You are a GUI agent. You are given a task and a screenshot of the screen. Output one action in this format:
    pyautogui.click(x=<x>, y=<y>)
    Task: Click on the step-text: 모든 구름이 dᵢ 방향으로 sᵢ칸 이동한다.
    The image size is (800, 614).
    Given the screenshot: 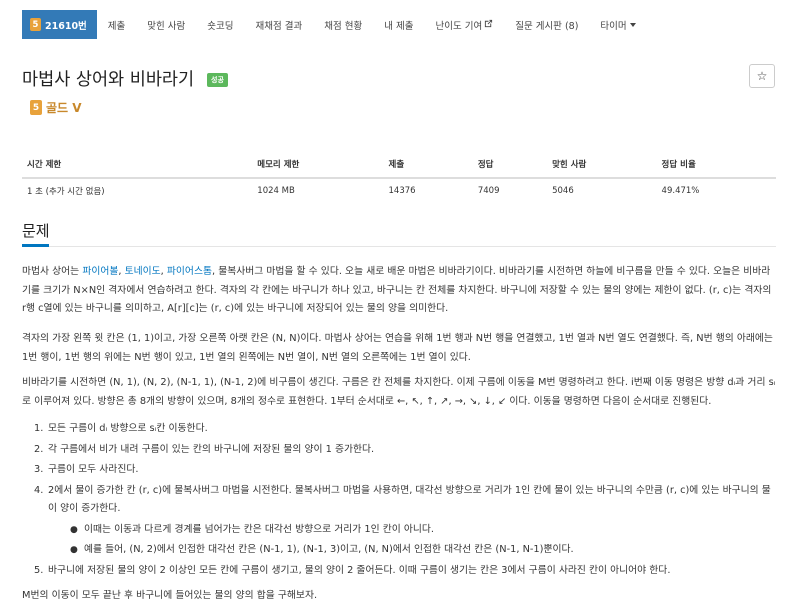 What is the action you would take?
    pyautogui.click(x=128, y=428)
    